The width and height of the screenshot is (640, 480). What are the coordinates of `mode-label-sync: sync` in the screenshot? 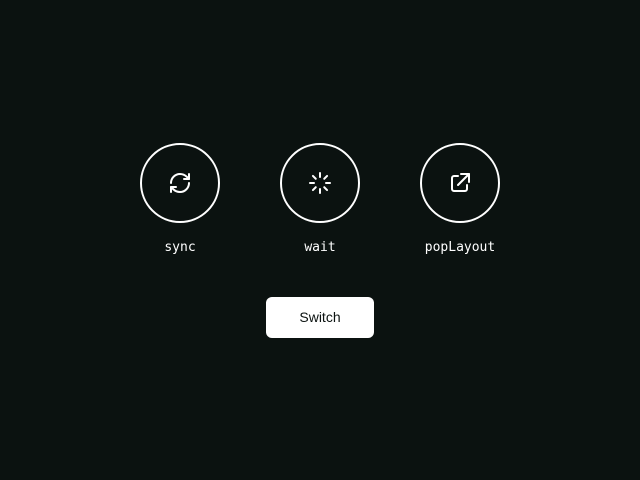 It's located at (180, 247).